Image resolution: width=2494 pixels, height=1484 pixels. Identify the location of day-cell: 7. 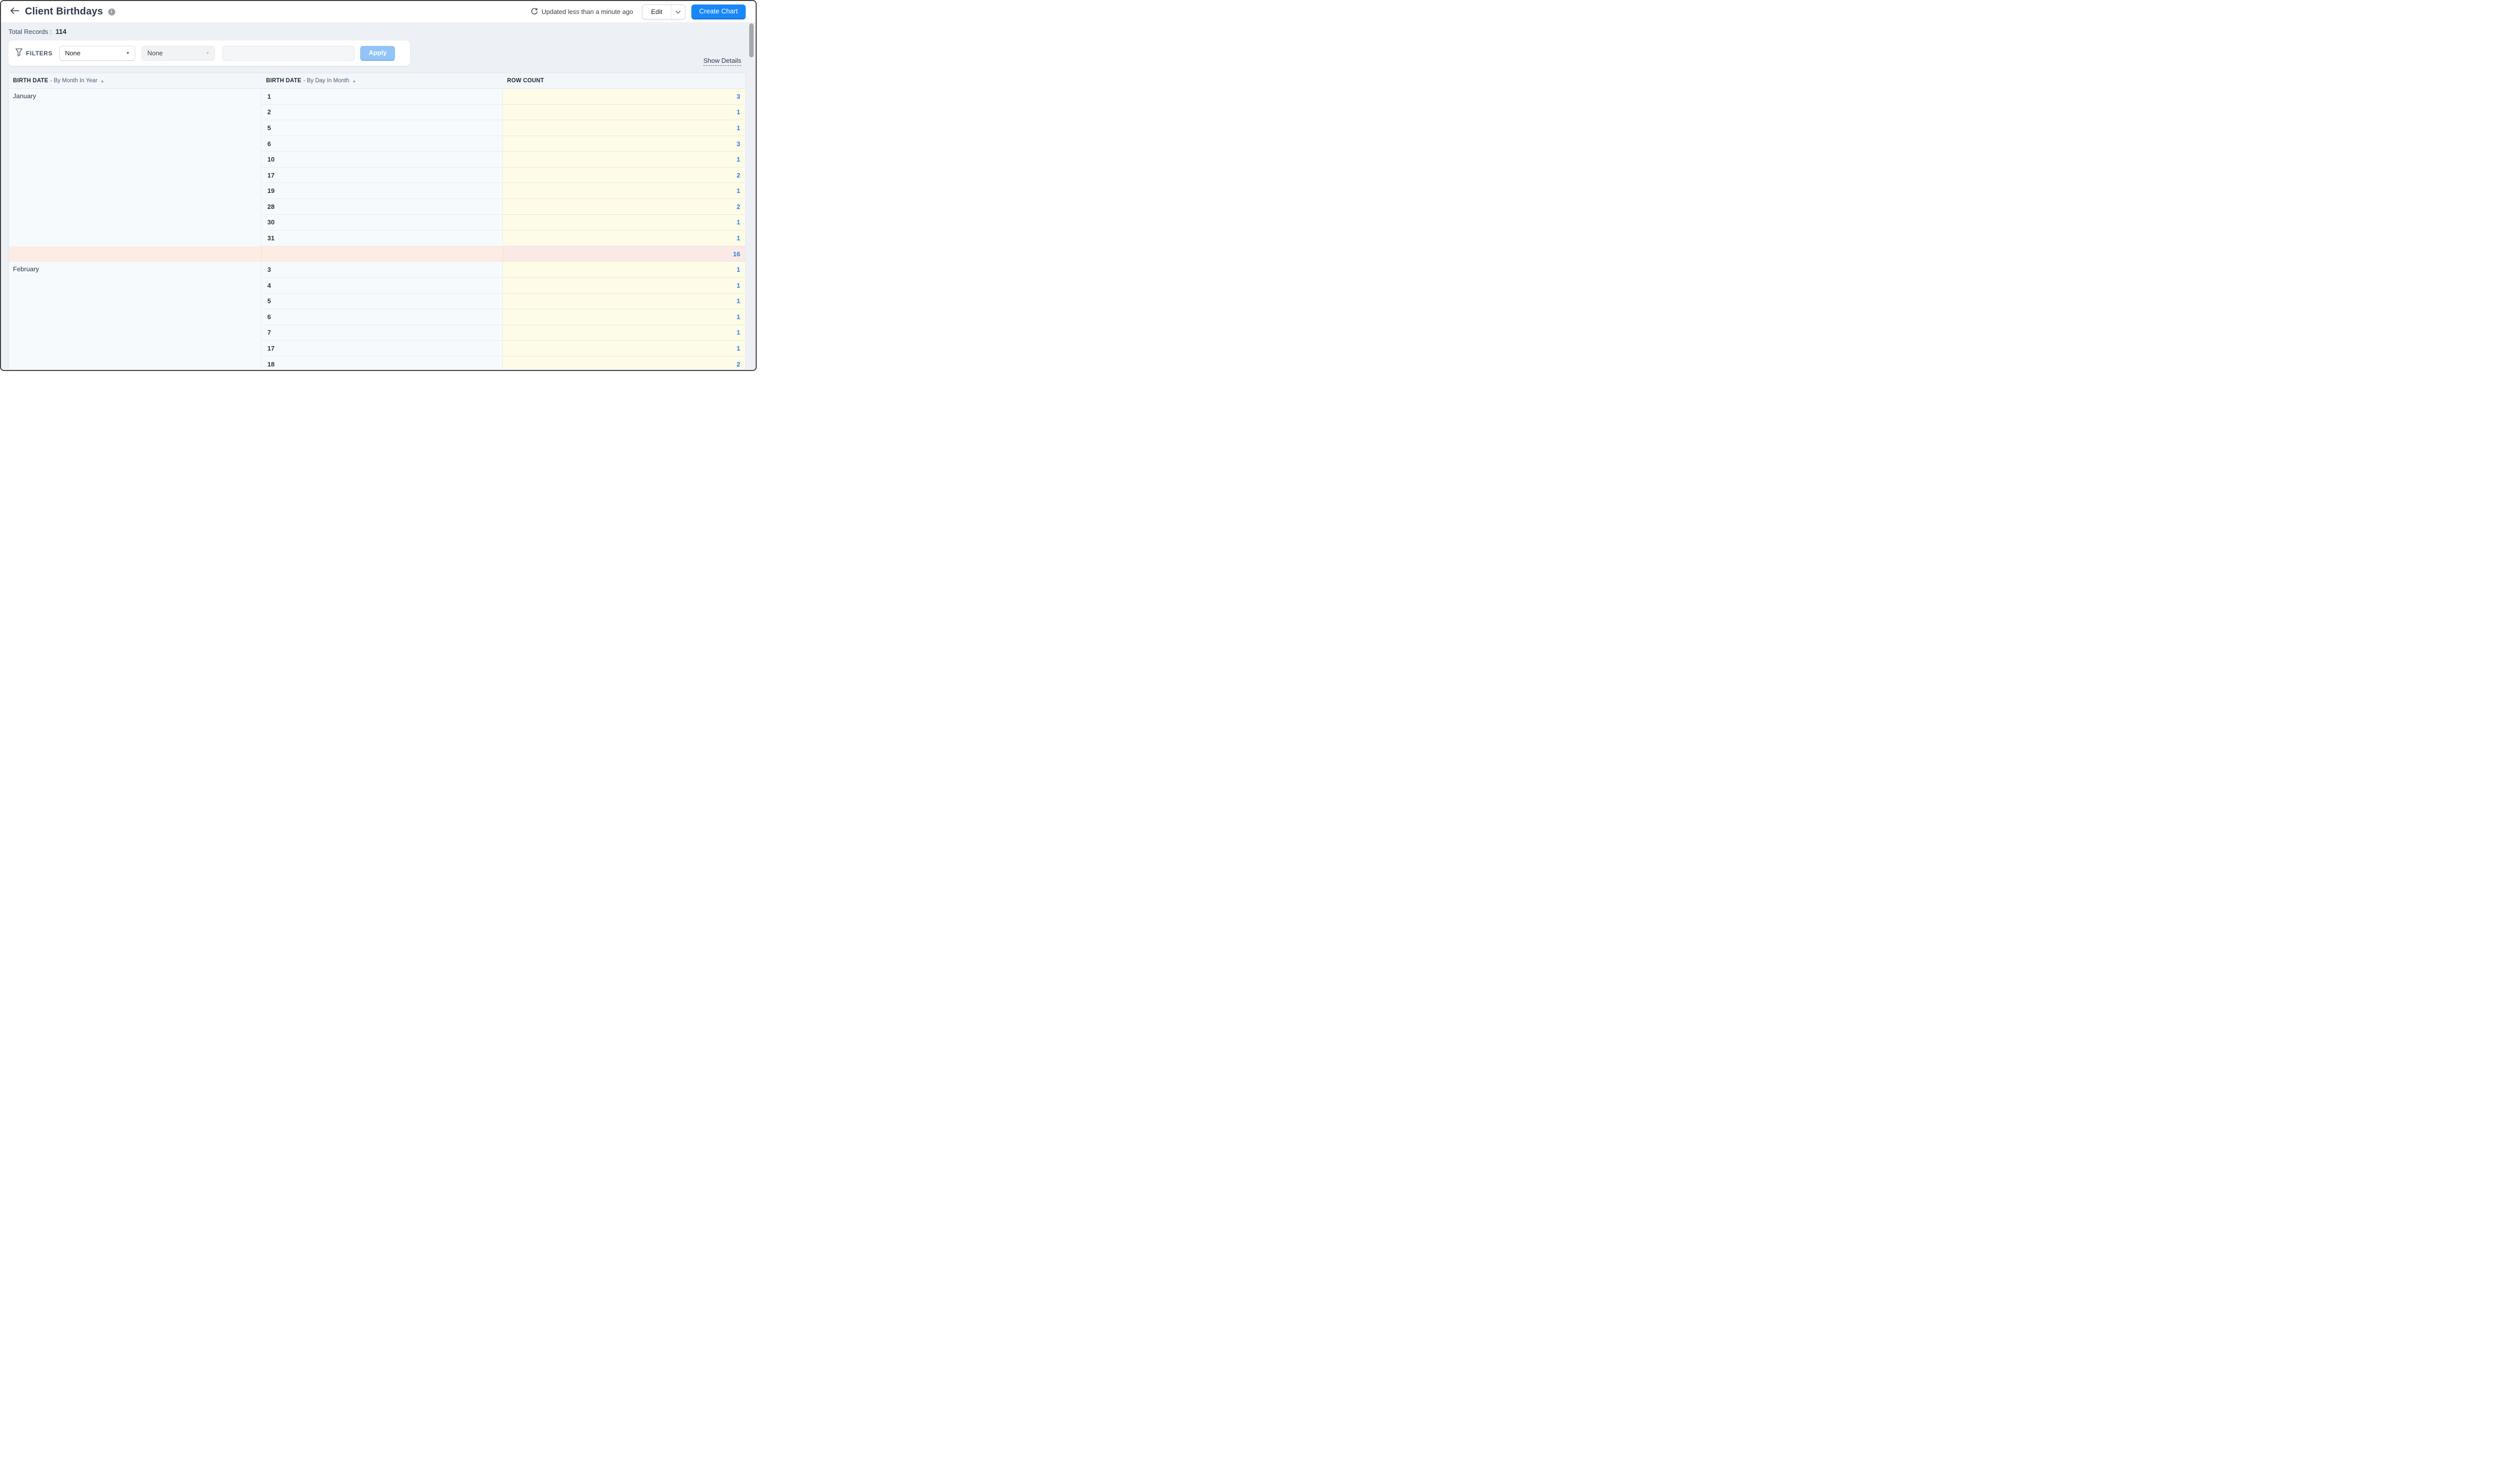
(382, 333).